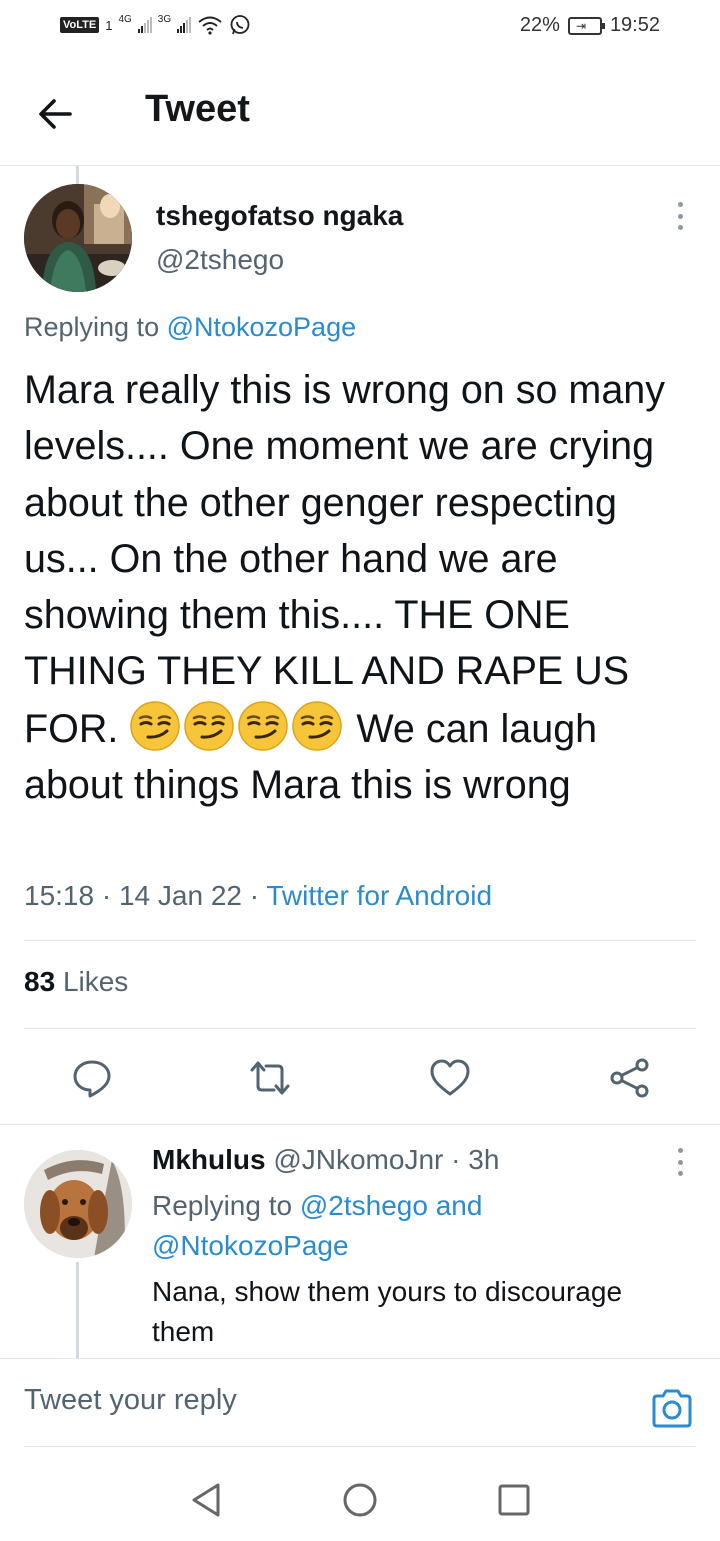 Image resolution: width=720 pixels, height=1541 pixels. I want to click on reply-author-avatar, so click(78, 1204).